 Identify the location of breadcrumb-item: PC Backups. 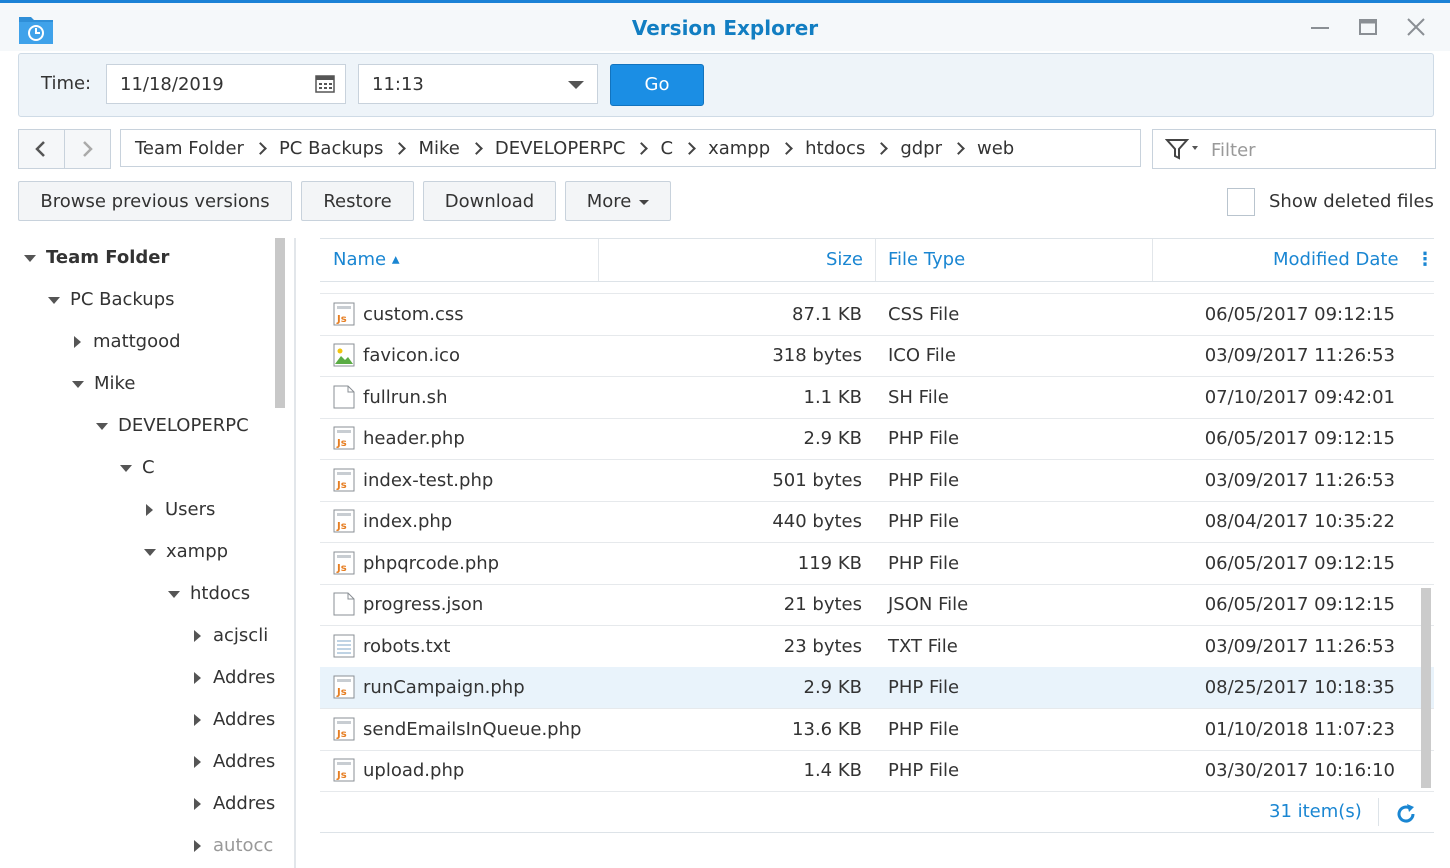
(331, 148).